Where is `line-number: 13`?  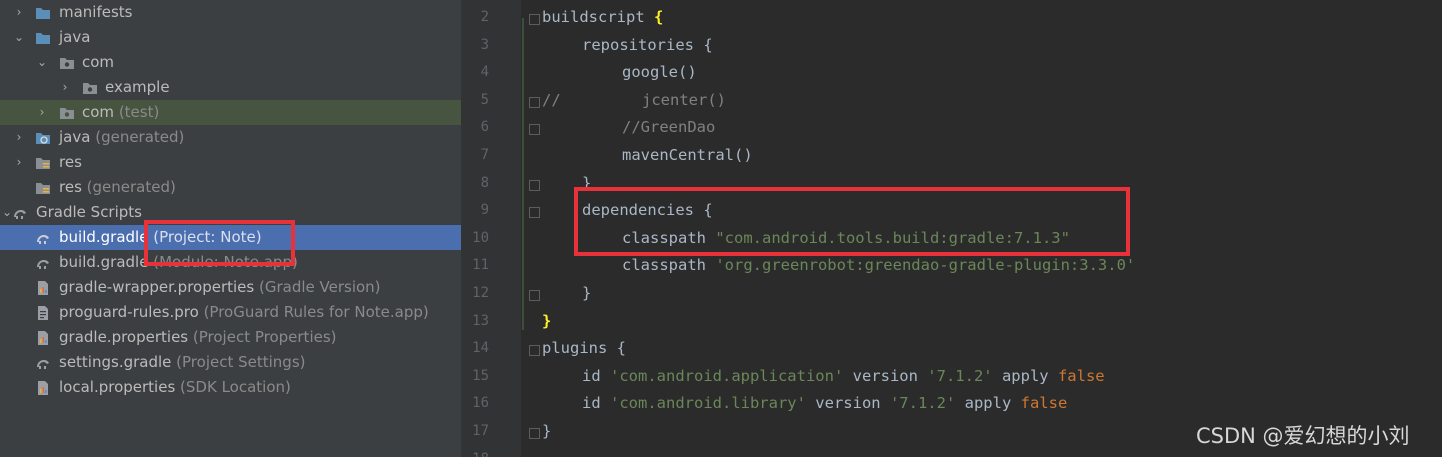 line-number: 13 is located at coordinates (480, 320).